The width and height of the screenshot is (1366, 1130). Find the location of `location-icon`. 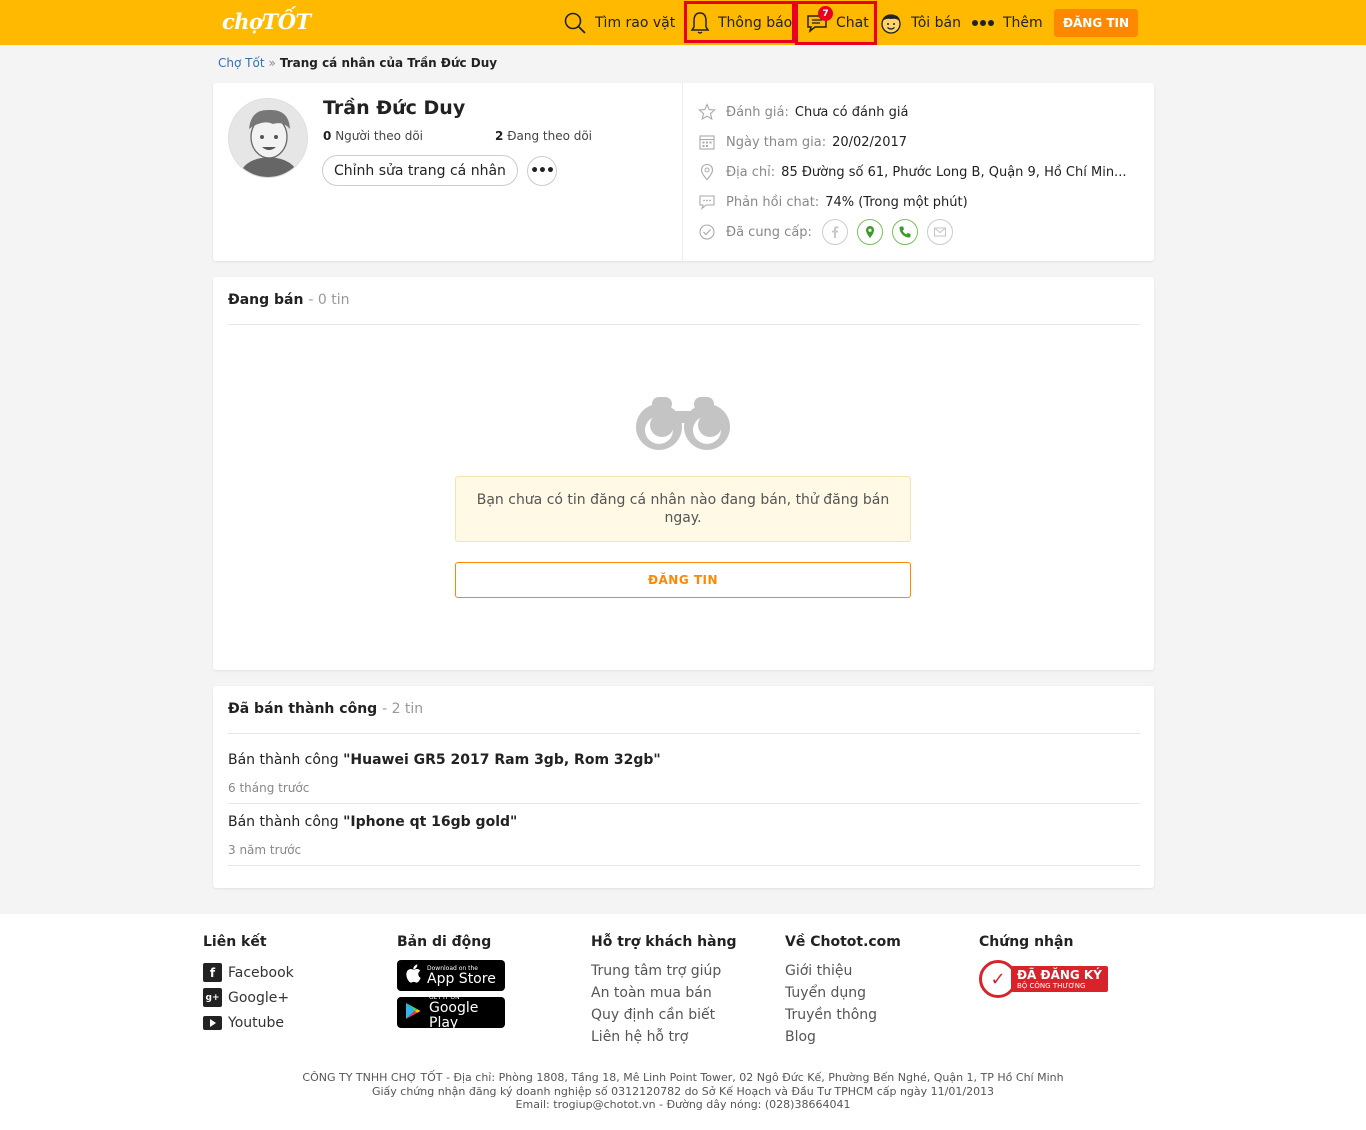

location-icon is located at coordinates (869, 232).